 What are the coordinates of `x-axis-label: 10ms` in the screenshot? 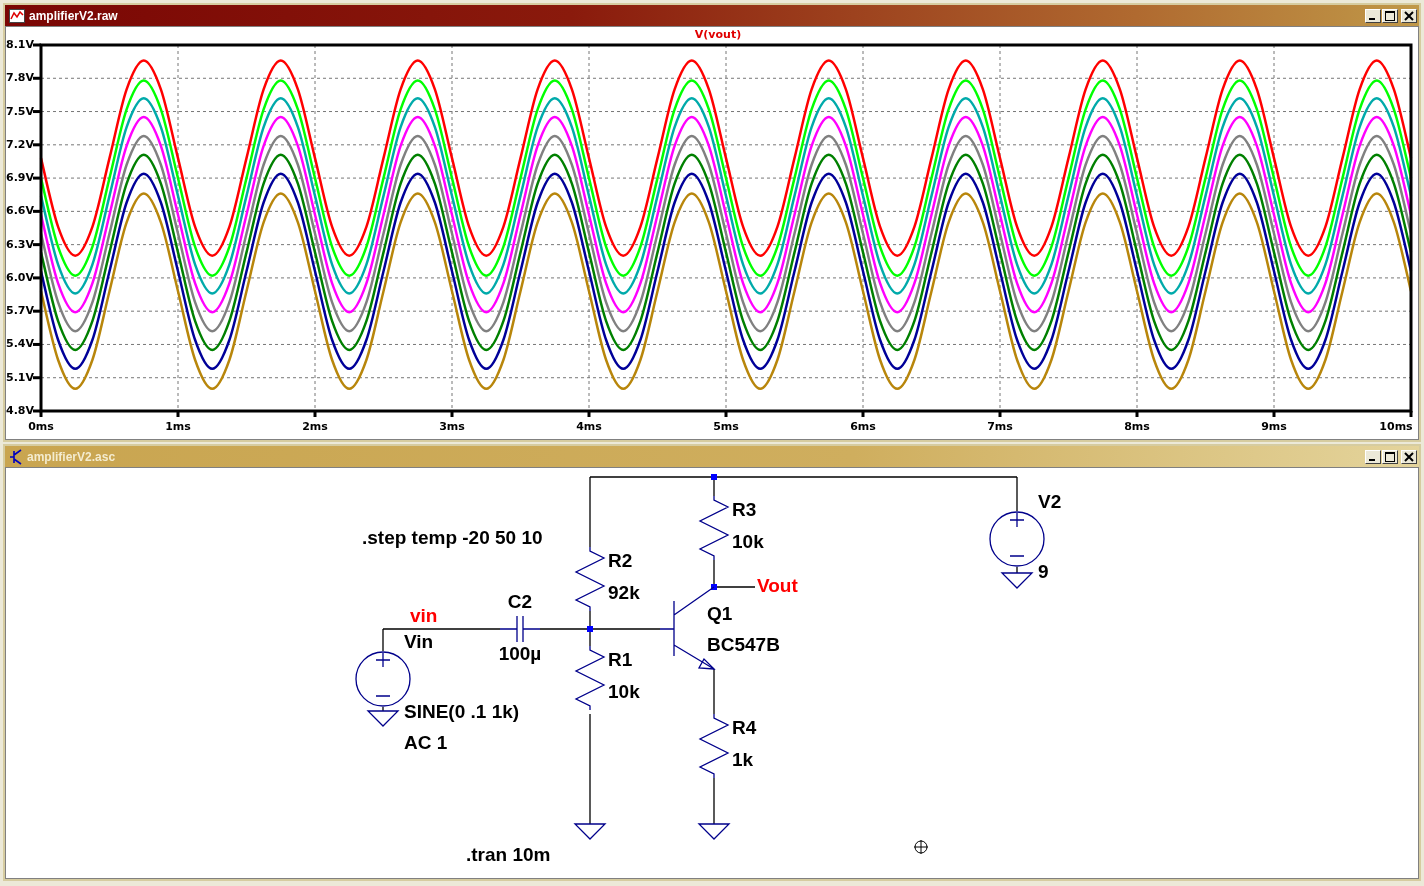 It's located at (1396, 426).